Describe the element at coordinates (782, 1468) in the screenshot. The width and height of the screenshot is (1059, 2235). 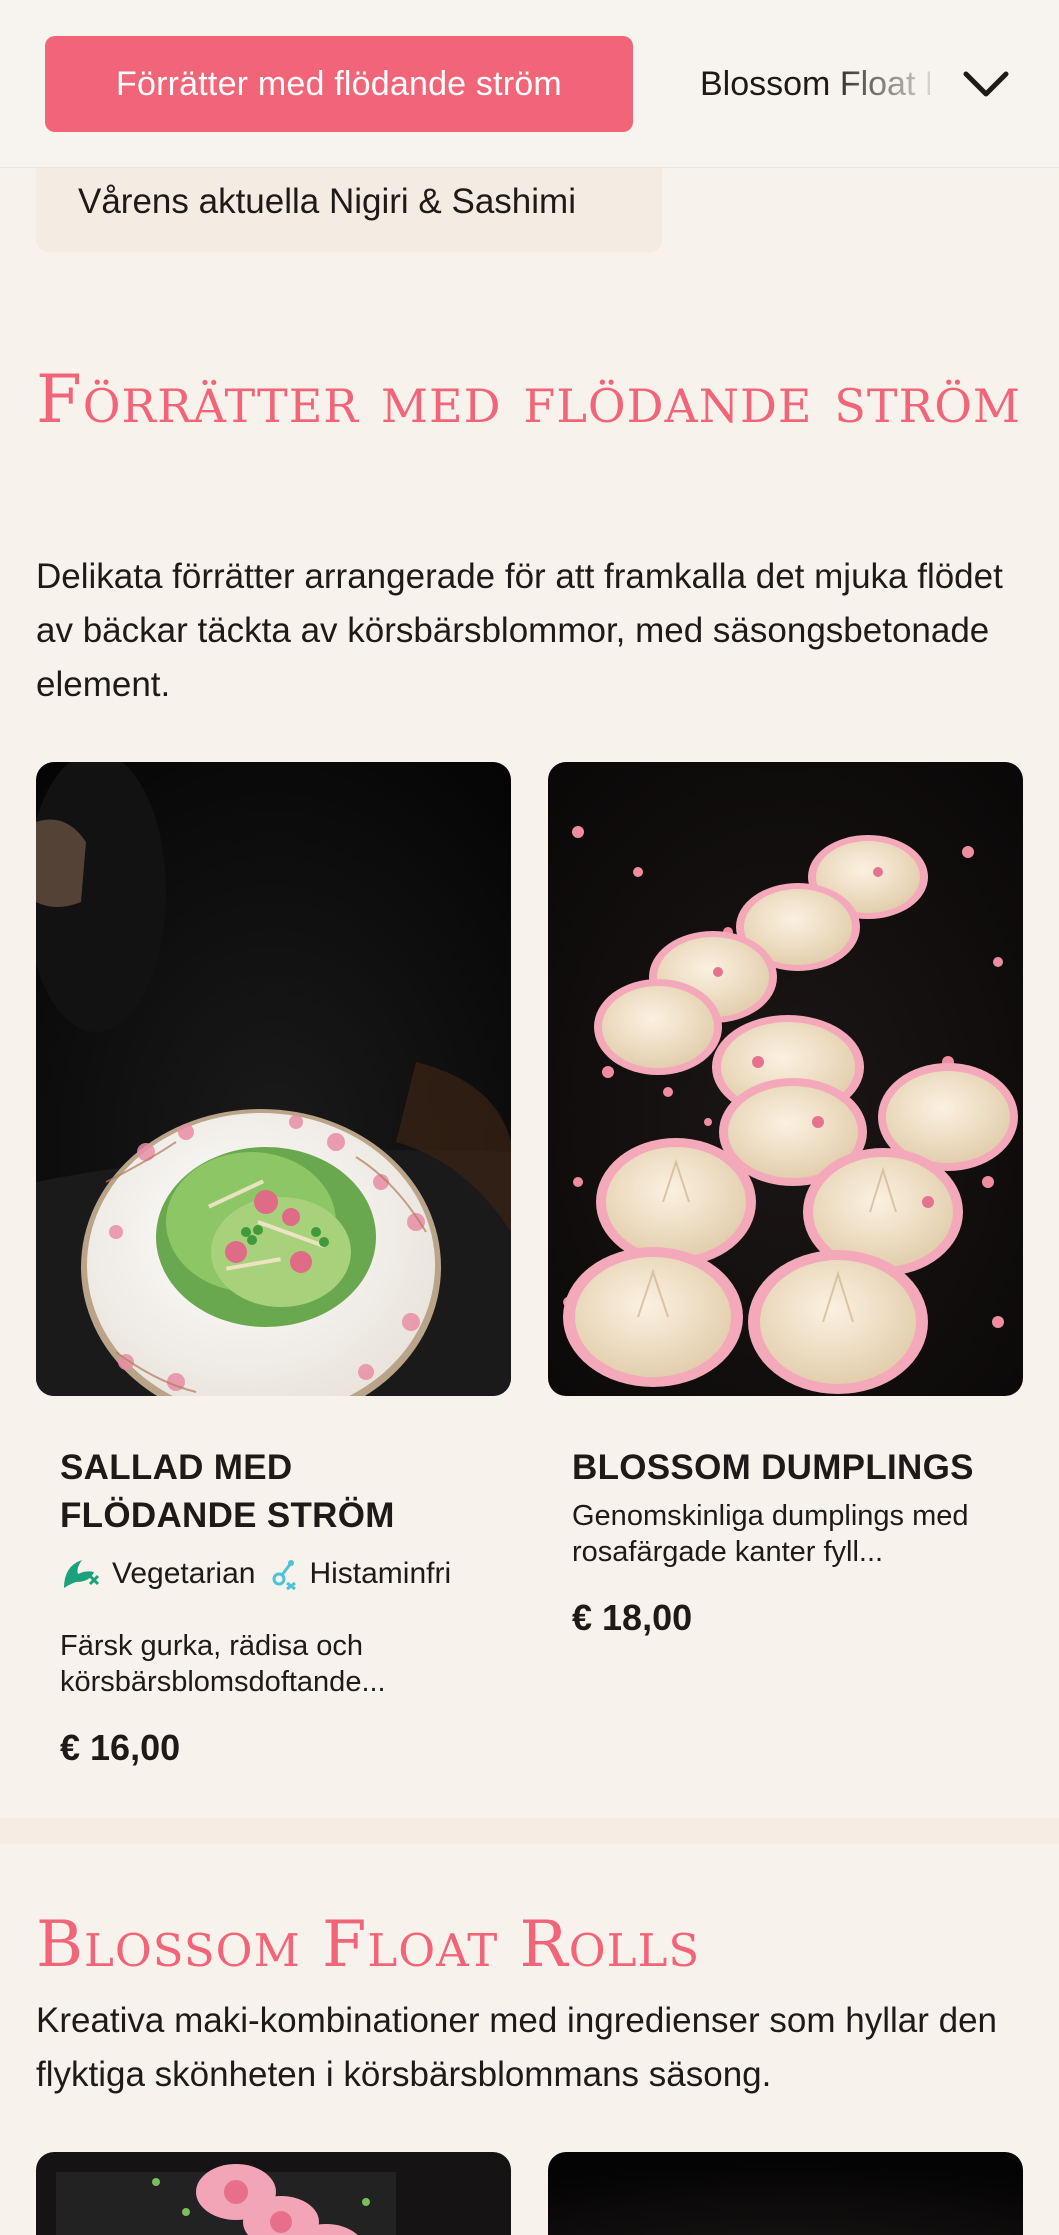
I see `item-name: Blossom Dumplings` at that location.